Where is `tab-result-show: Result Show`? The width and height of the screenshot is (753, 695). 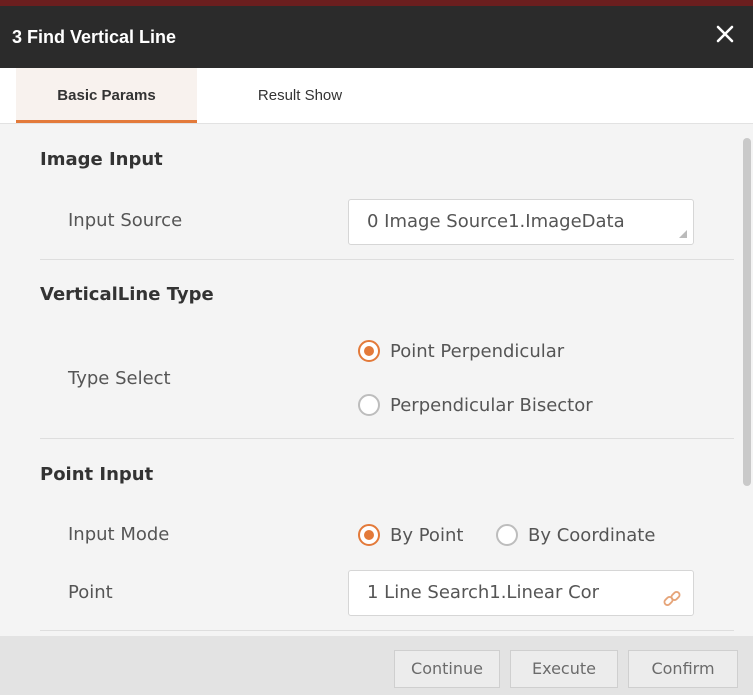
tab-result-show: Result Show is located at coordinates (300, 95).